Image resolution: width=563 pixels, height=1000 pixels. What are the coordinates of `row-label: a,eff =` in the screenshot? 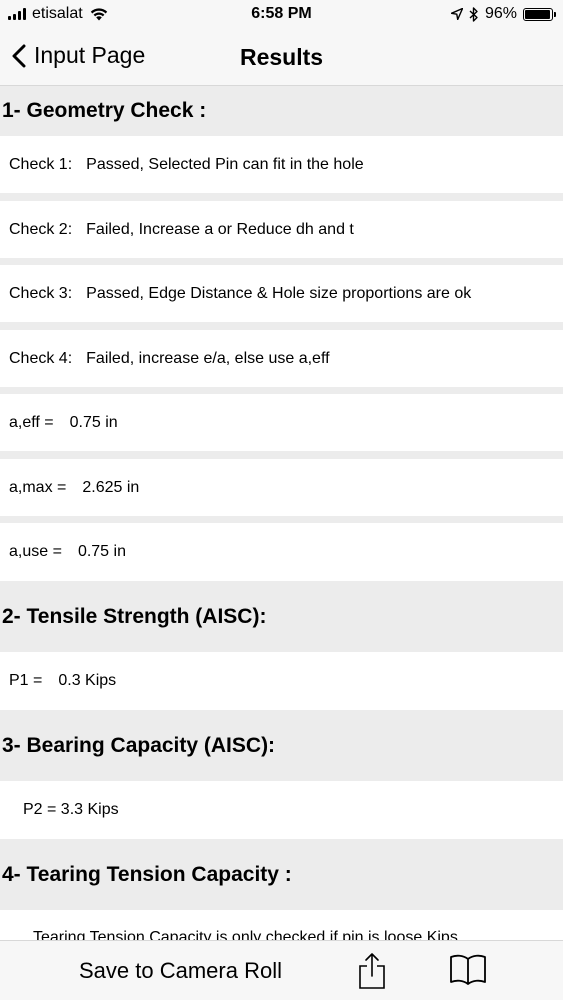 It's located at (31, 422).